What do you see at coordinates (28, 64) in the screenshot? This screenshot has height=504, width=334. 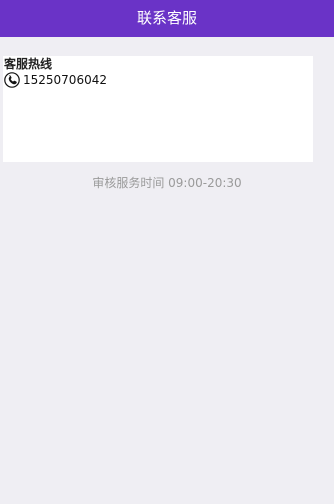 I see `hotline-title: 客服热线` at bounding box center [28, 64].